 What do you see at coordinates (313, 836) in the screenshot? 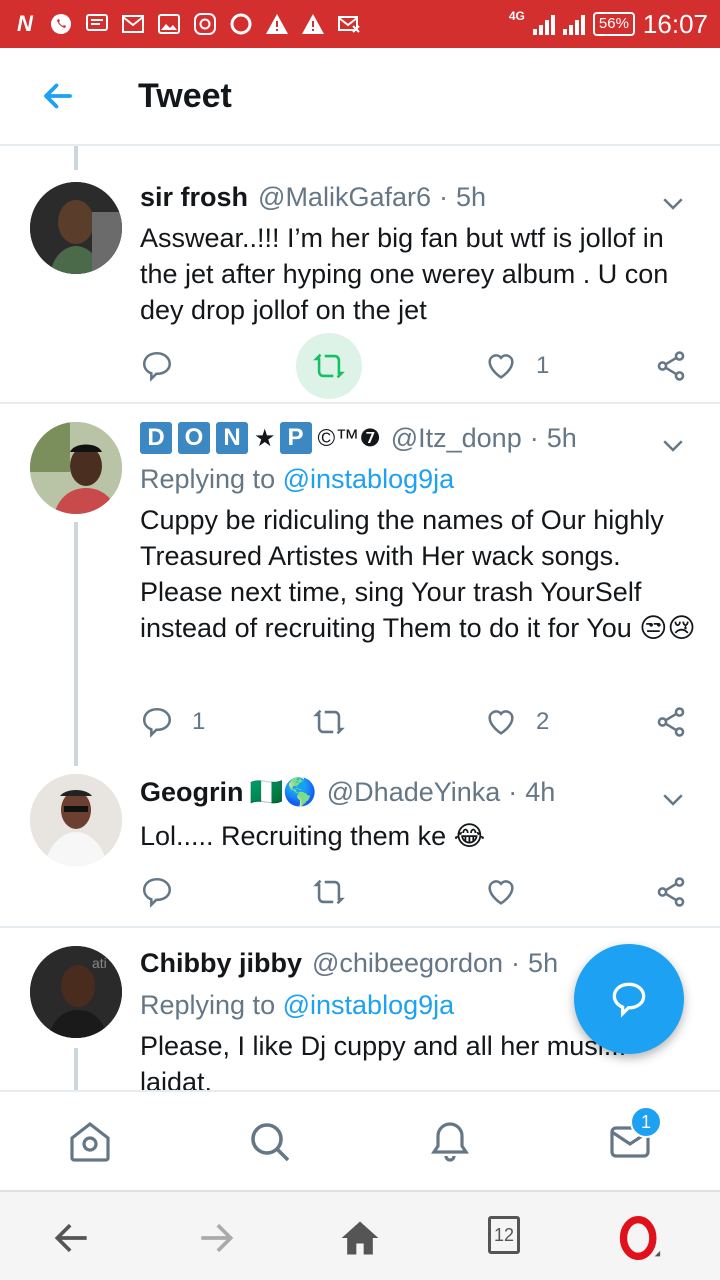
I see `tweet-text: Lol..... Recruiting them ke 😂` at bounding box center [313, 836].